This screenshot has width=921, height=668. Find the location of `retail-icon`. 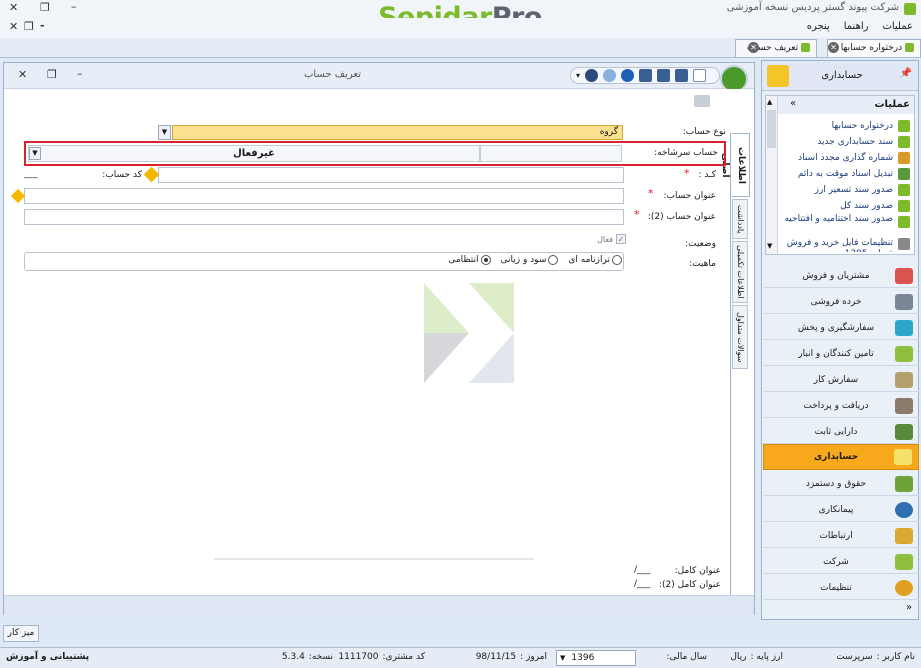

retail-icon is located at coordinates (904, 301).